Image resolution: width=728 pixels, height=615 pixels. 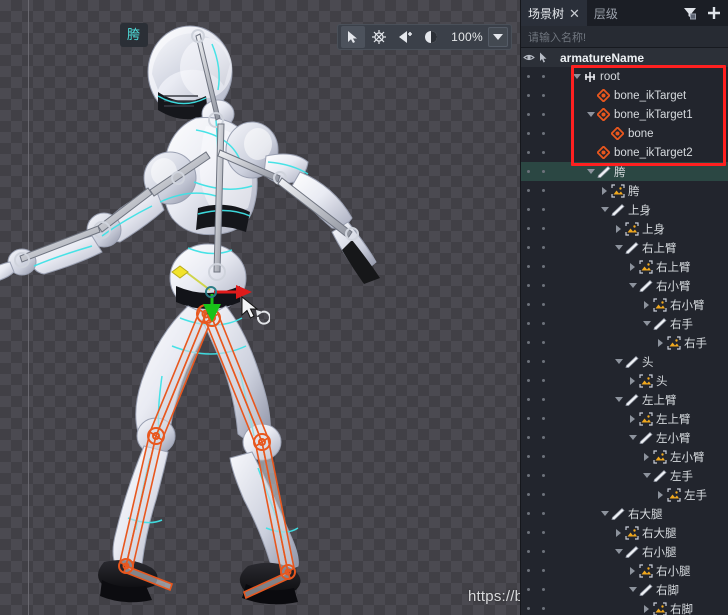 What do you see at coordinates (554, 13) in the screenshot?
I see `tab-scene-tree: 场景树 ✕` at bounding box center [554, 13].